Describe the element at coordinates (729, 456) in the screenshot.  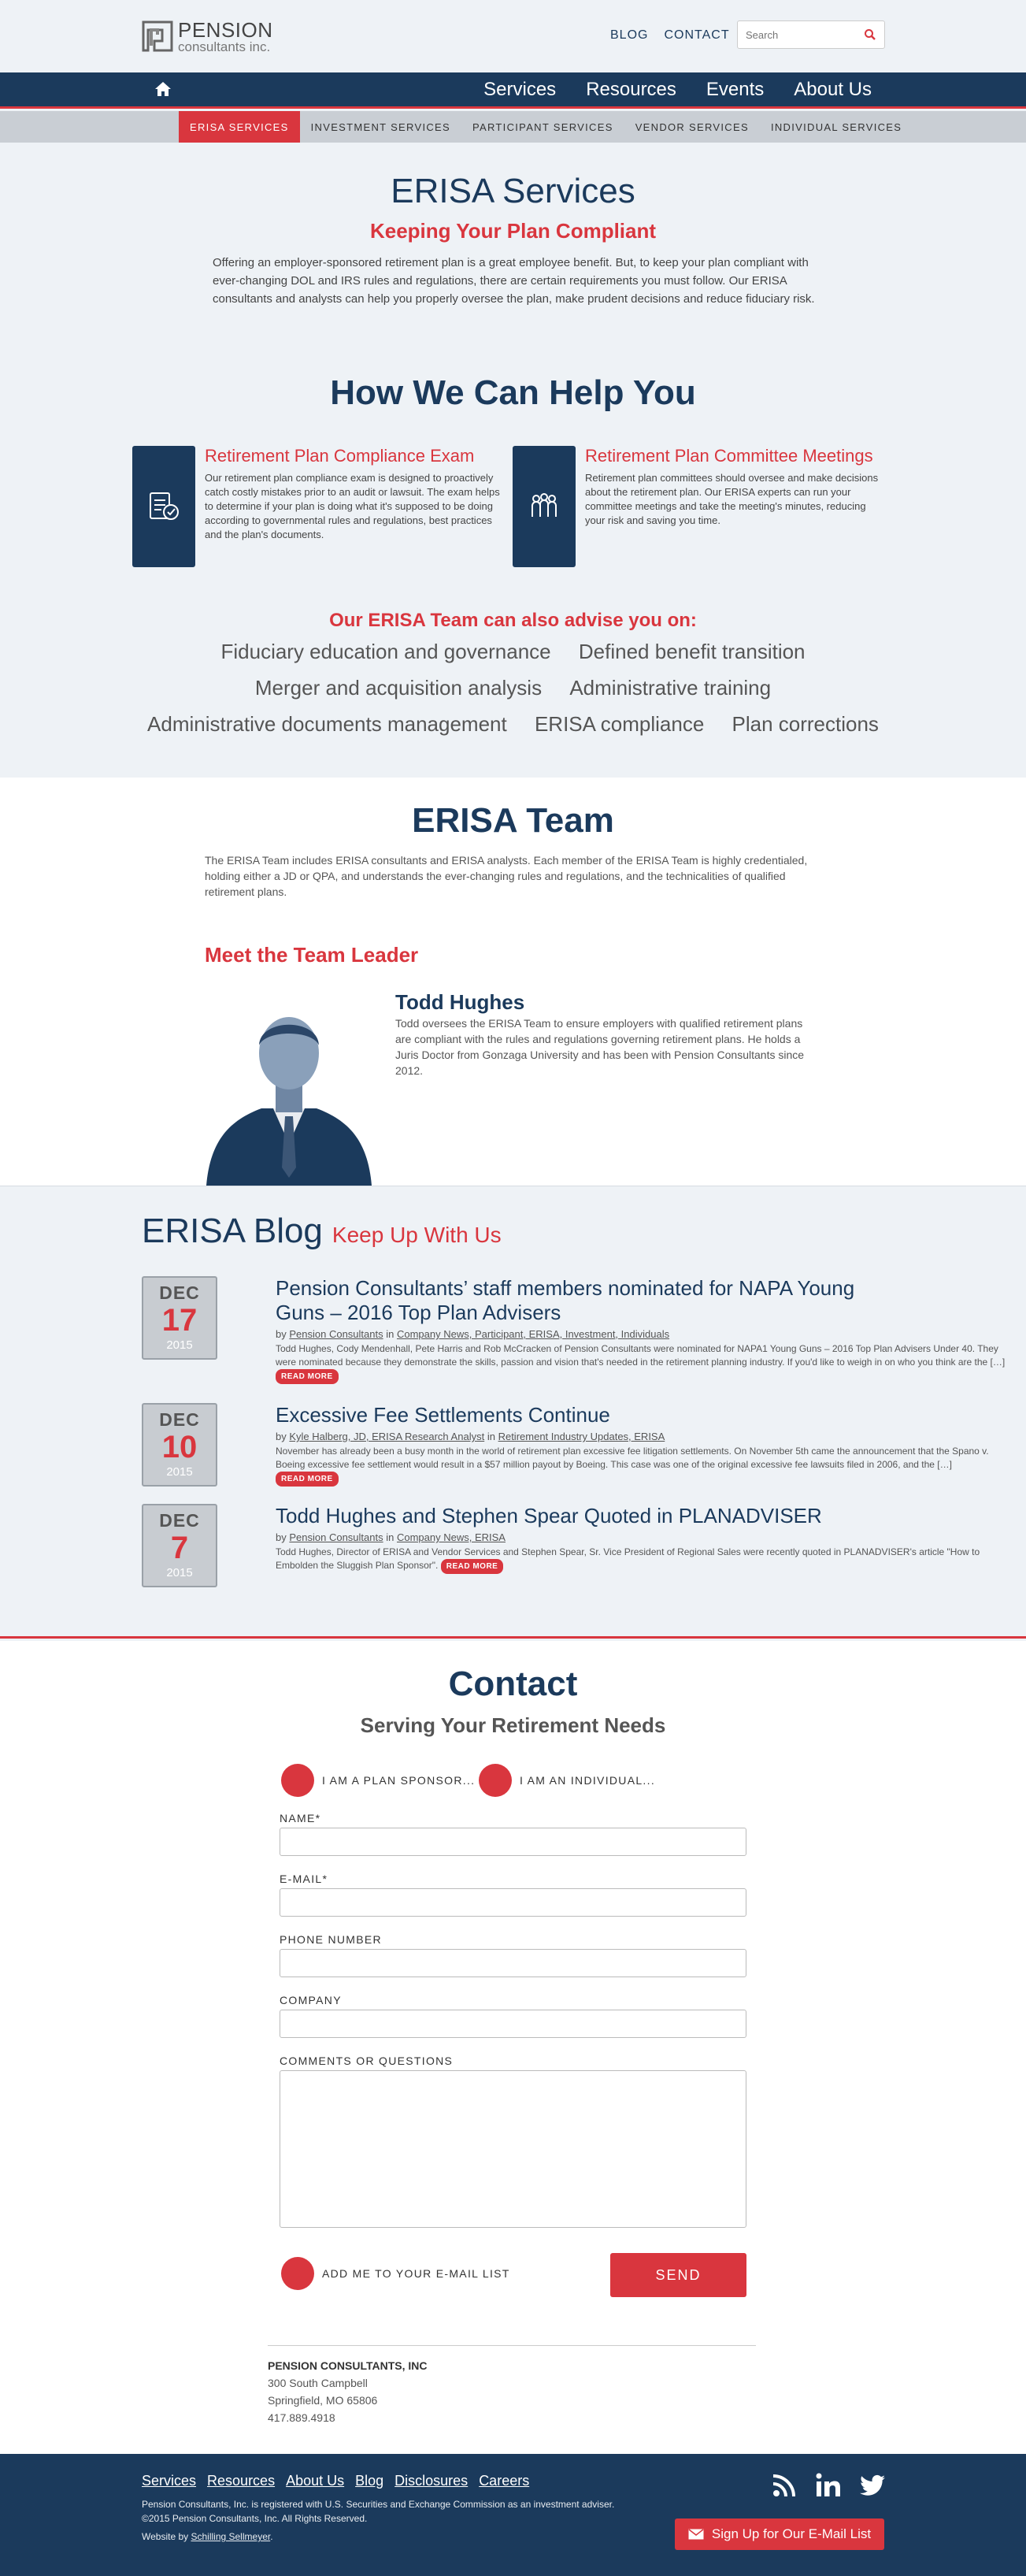
I see `card-title: Retirement Plan Committee Meetings` at that location.